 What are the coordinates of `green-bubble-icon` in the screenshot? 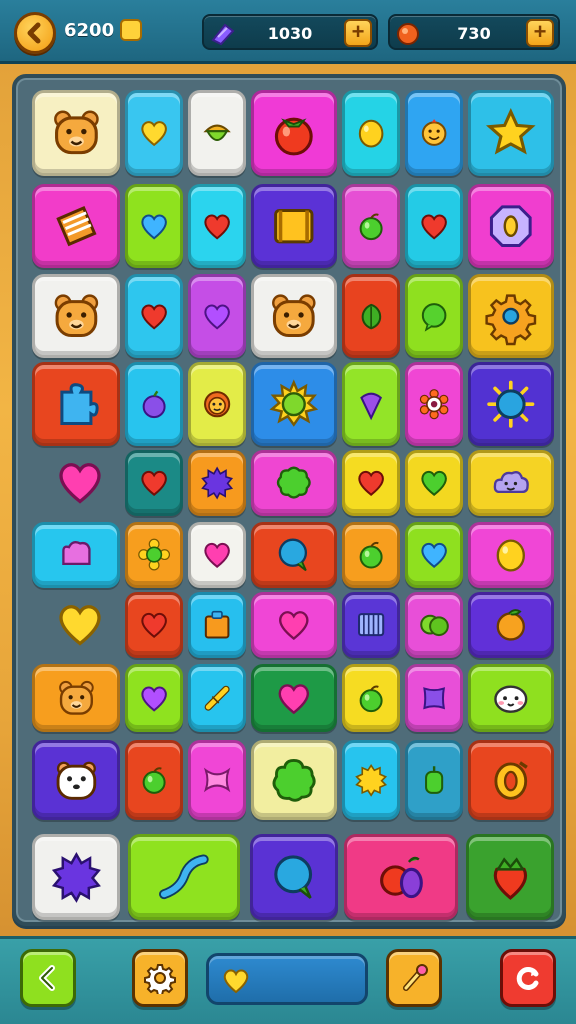 It's located at (434, 317).